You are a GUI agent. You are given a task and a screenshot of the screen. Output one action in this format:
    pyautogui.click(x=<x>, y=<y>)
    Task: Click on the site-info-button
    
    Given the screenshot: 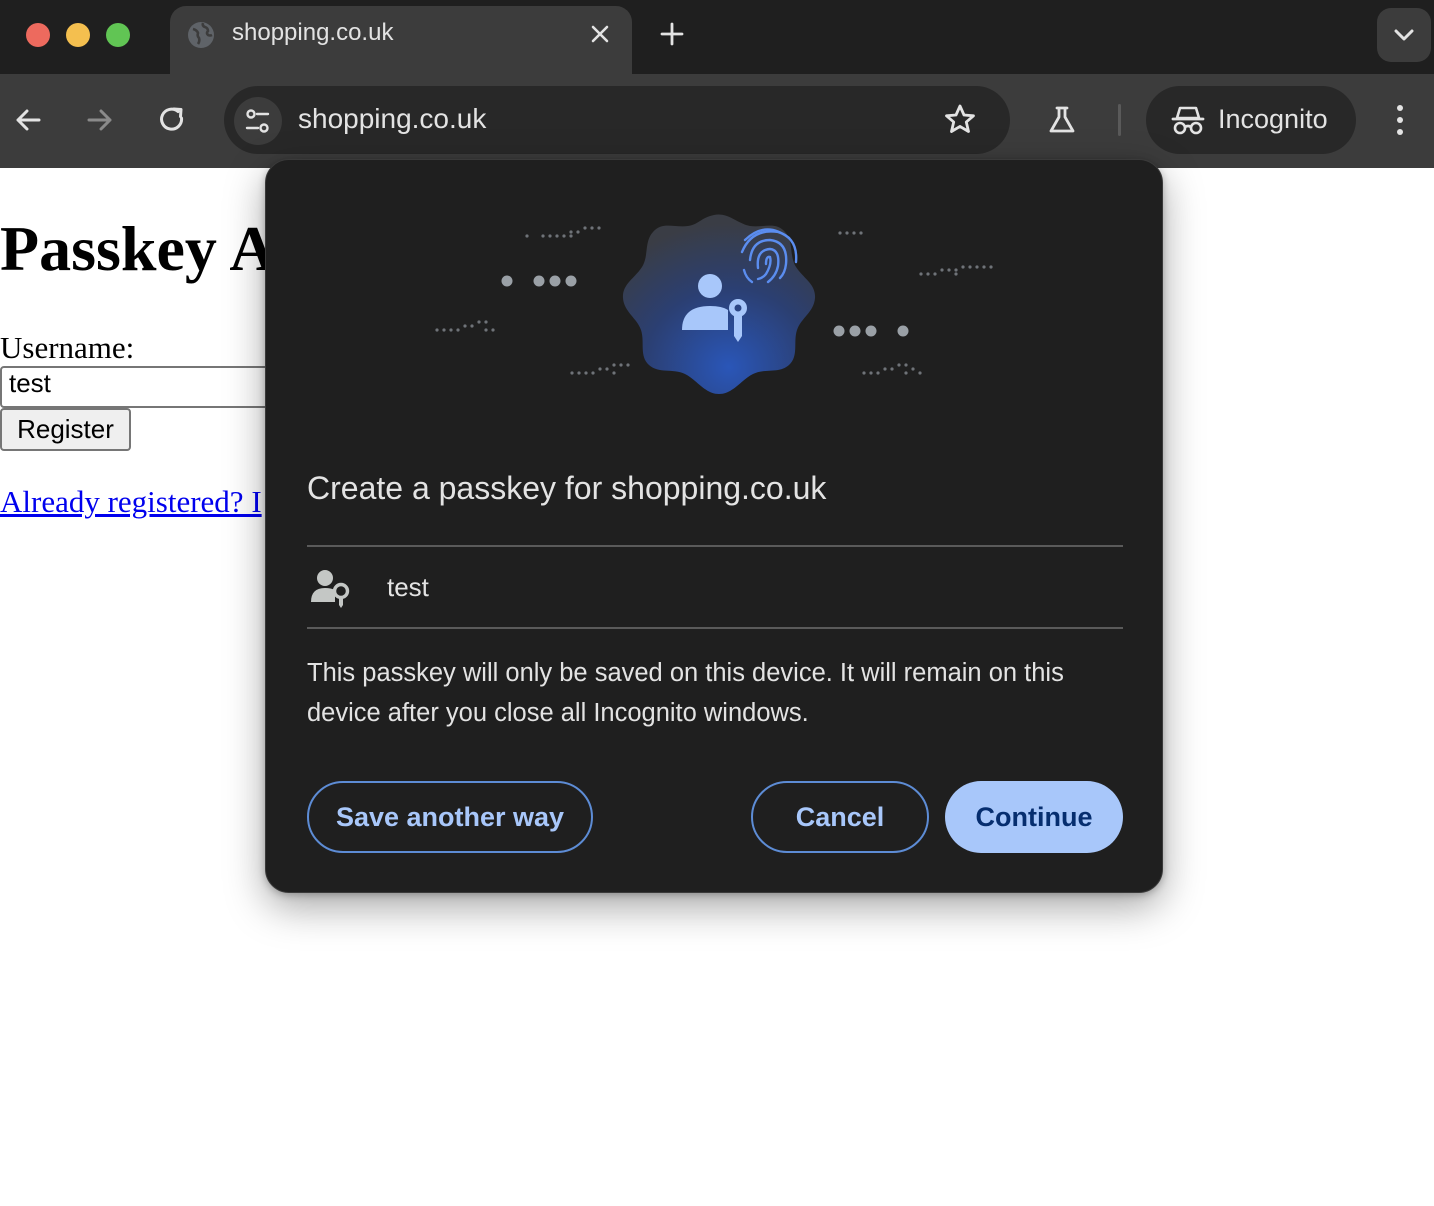 What is the action you would take?
    pyautogui.click(x=258, y=121)
    